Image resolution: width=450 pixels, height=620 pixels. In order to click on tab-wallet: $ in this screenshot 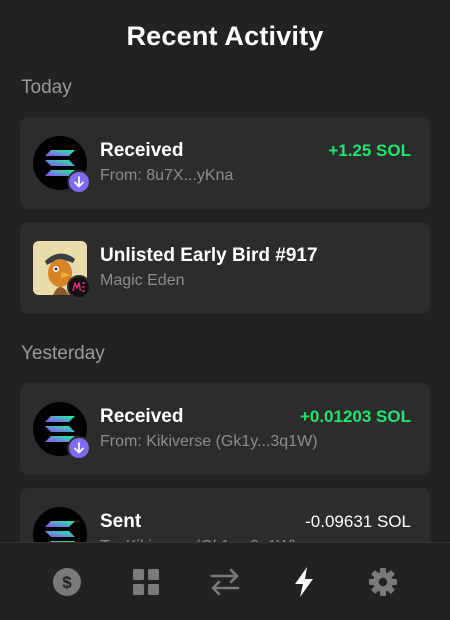, I will do `click(67, 582)`.